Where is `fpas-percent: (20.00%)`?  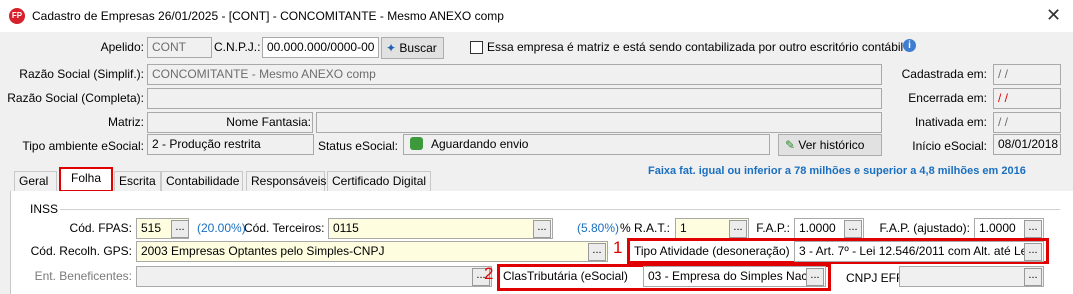
fpas-percent: (20.00%) is located at coordinates (221, 228).